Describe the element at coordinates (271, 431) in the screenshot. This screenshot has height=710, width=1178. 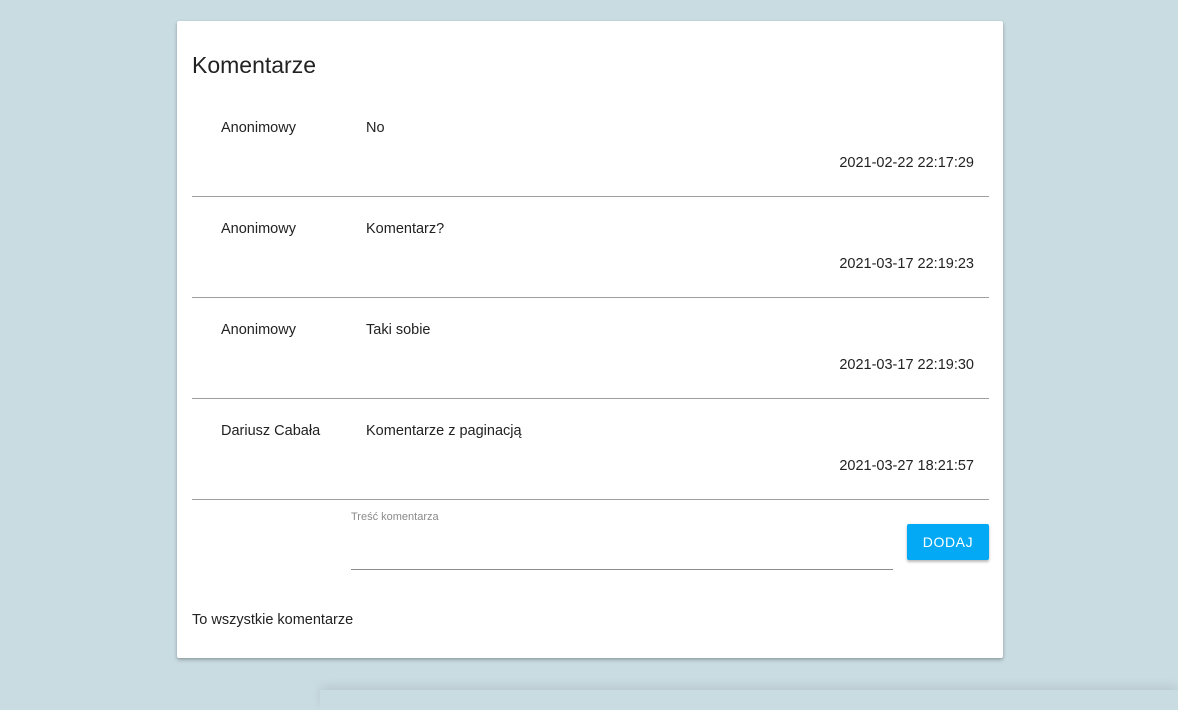
I see `comment-author: Dariusz Cabała` at that location.